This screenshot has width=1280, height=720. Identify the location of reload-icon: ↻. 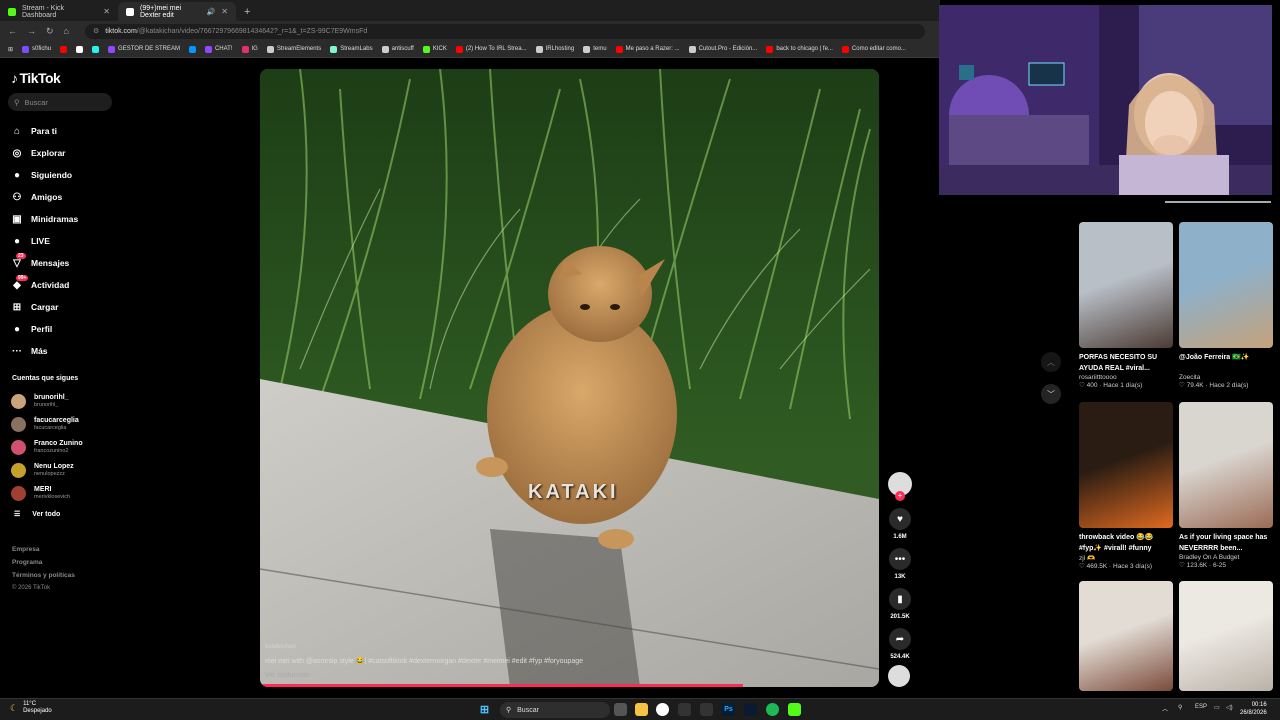
(50, 31).